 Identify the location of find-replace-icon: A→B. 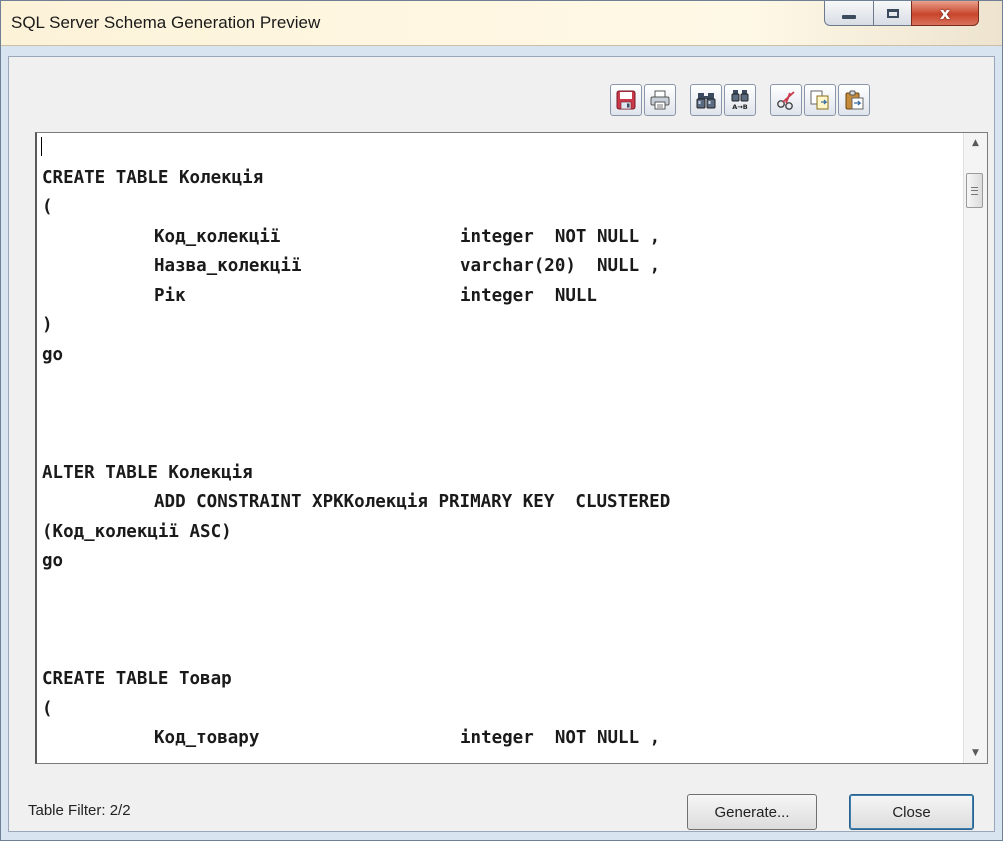
(740, 100).